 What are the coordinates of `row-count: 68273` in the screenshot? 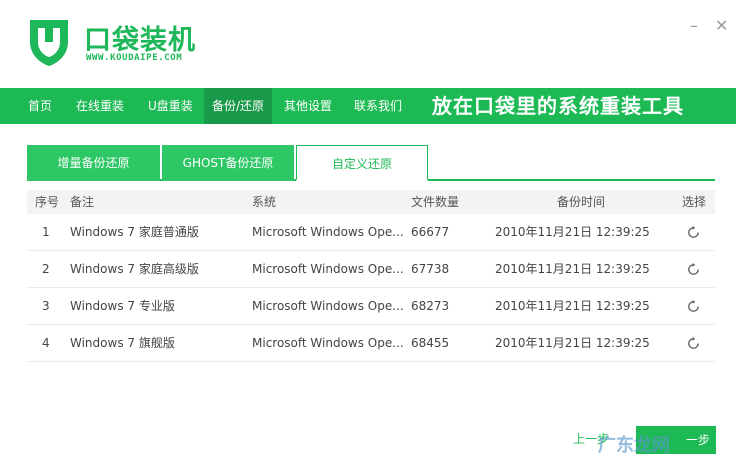 It's located at (430, 306).